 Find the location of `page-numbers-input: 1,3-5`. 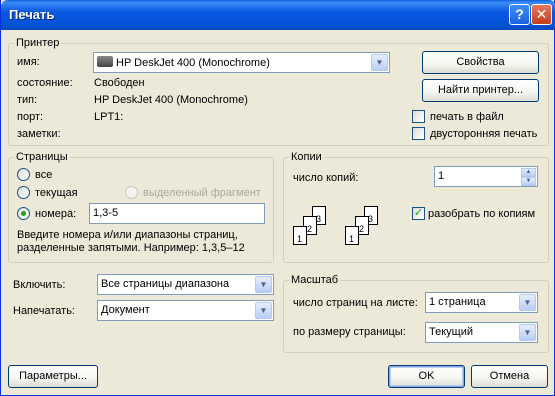

page-numbers-input: 1,3-5 is located at coordinates (177, 213).